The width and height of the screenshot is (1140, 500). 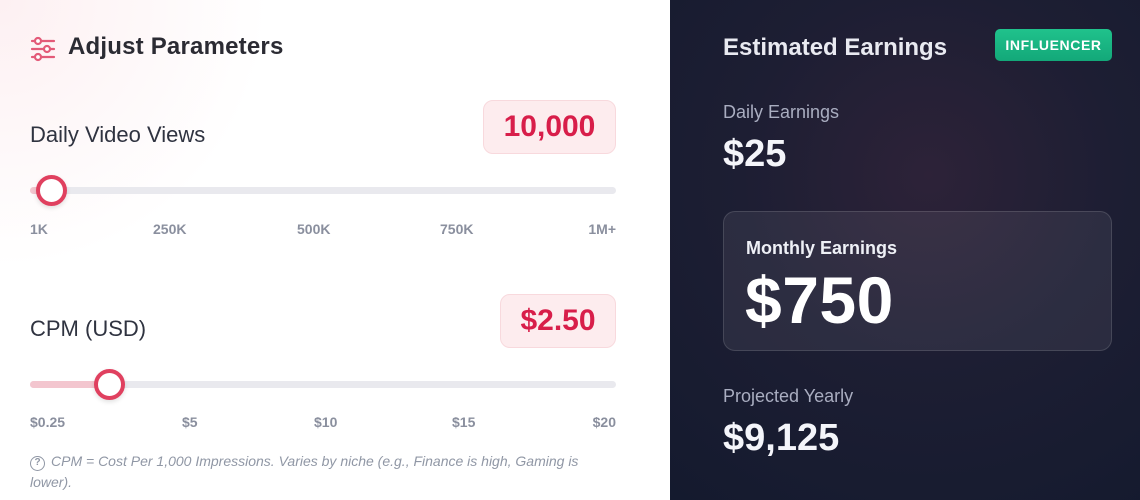 I want to click on cpm-slider, so click(x=323, y=384).